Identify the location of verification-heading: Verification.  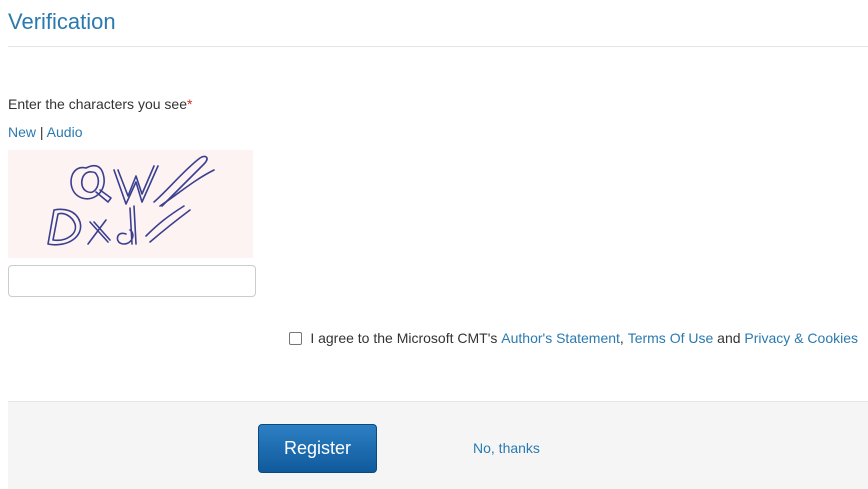
(62, 21).